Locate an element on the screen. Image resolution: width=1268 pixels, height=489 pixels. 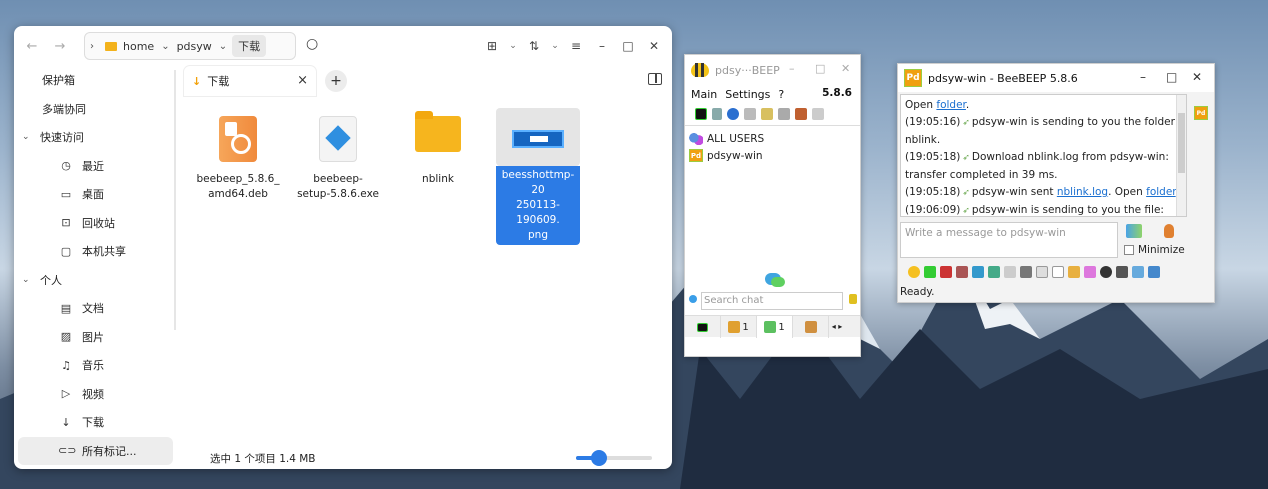
clear-icon is located at coordinates (853, 299).